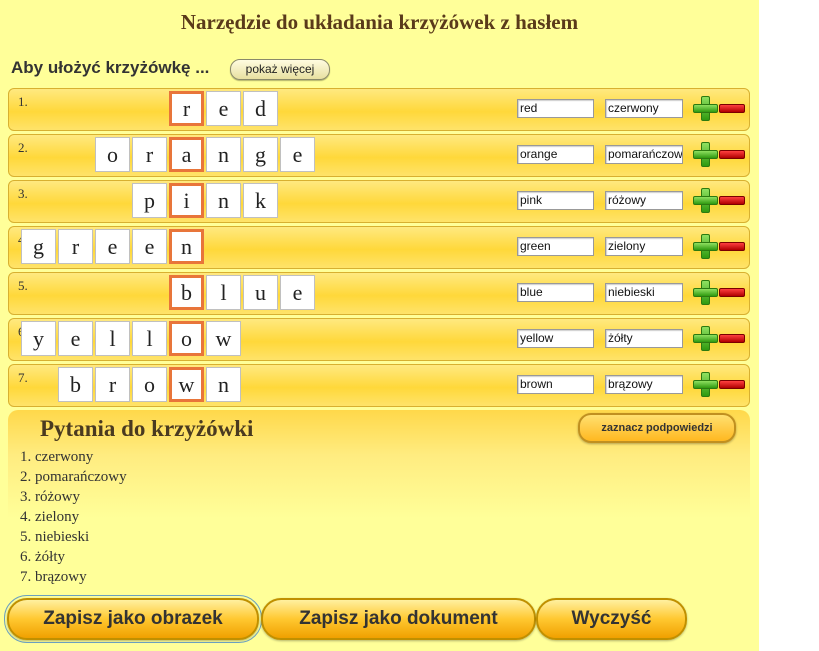 The height and width of the screenshot is (651, 819). What do you see at coordinates (644, 338) in the screenshot?
I see `clue-input: żółty` at bounding box center [644, 338].